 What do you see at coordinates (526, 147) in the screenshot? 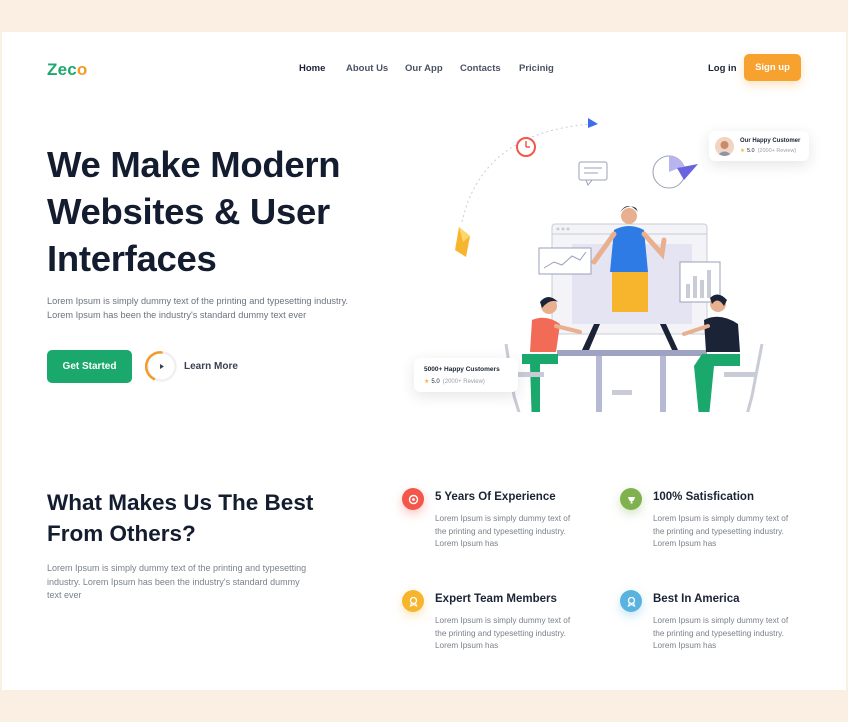
I see `clock-icon` at bounding box center [526, 147].